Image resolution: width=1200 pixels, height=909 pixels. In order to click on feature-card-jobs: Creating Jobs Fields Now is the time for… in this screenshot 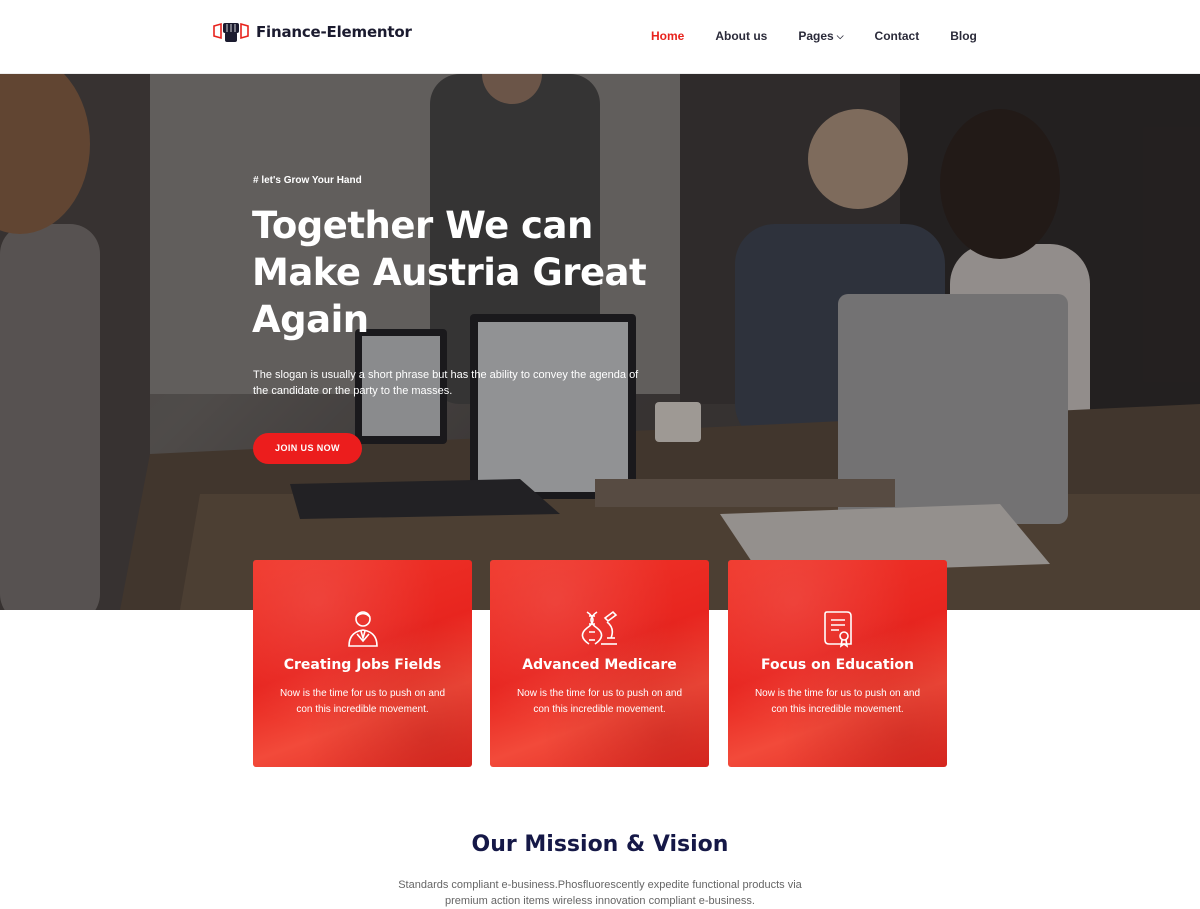, I will do `click(362, 663)`.